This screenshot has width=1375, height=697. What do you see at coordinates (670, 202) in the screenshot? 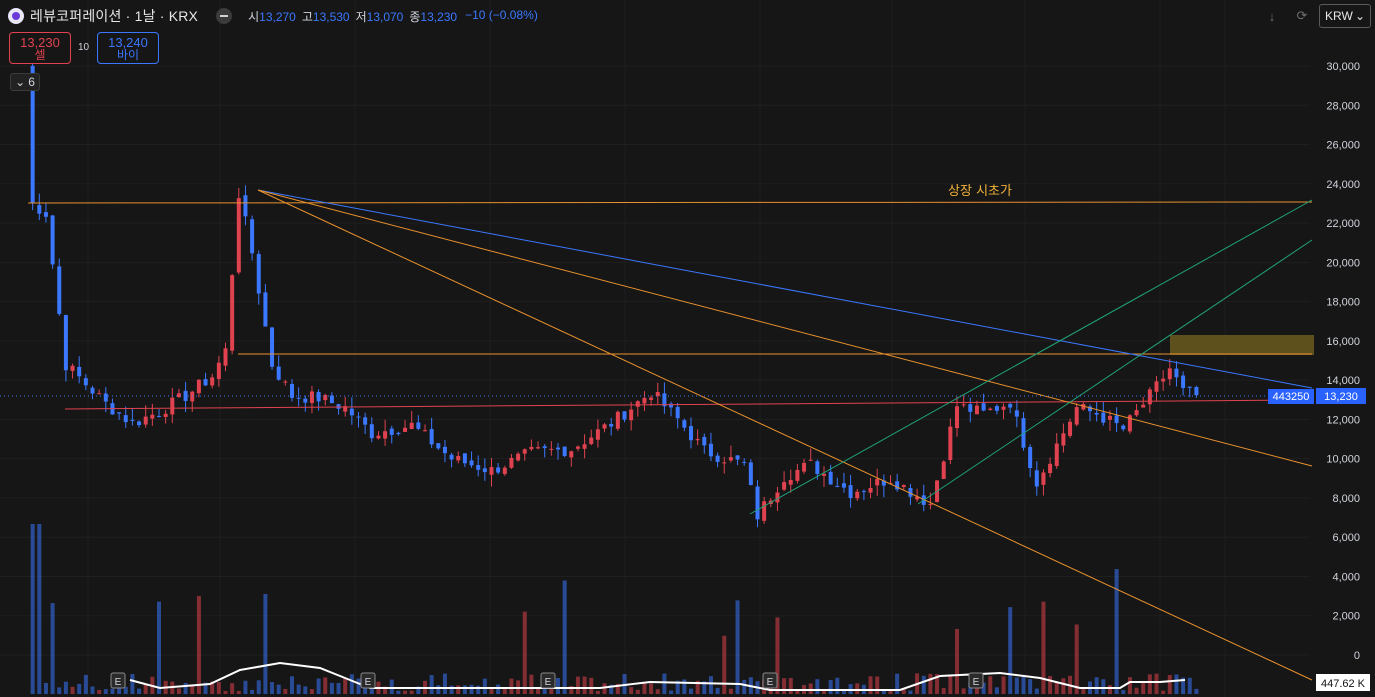
I see `listing-price-line` at bounding box center [670, 202].